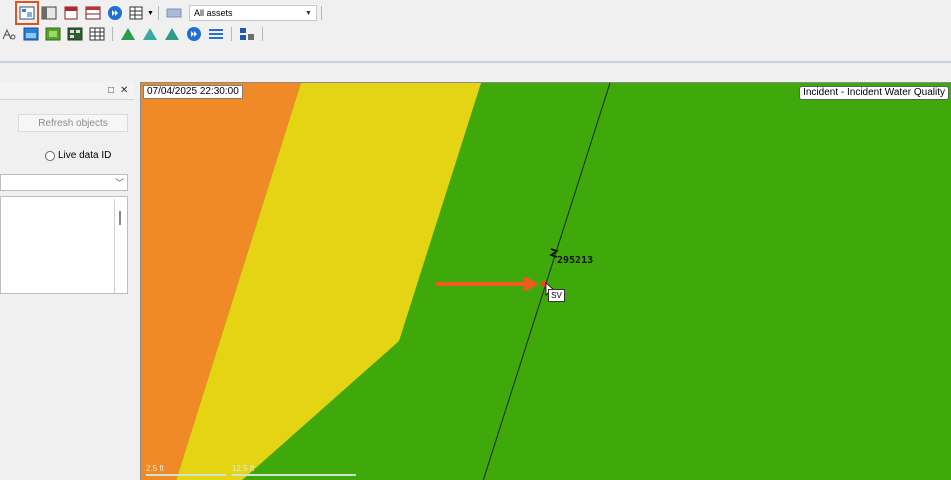 This screenshot has height=480, width=951. What do you see at coordinates (575, 260) in the screenshot?
I see `asset-id-label: 295213` at bounding box center [575, 260].